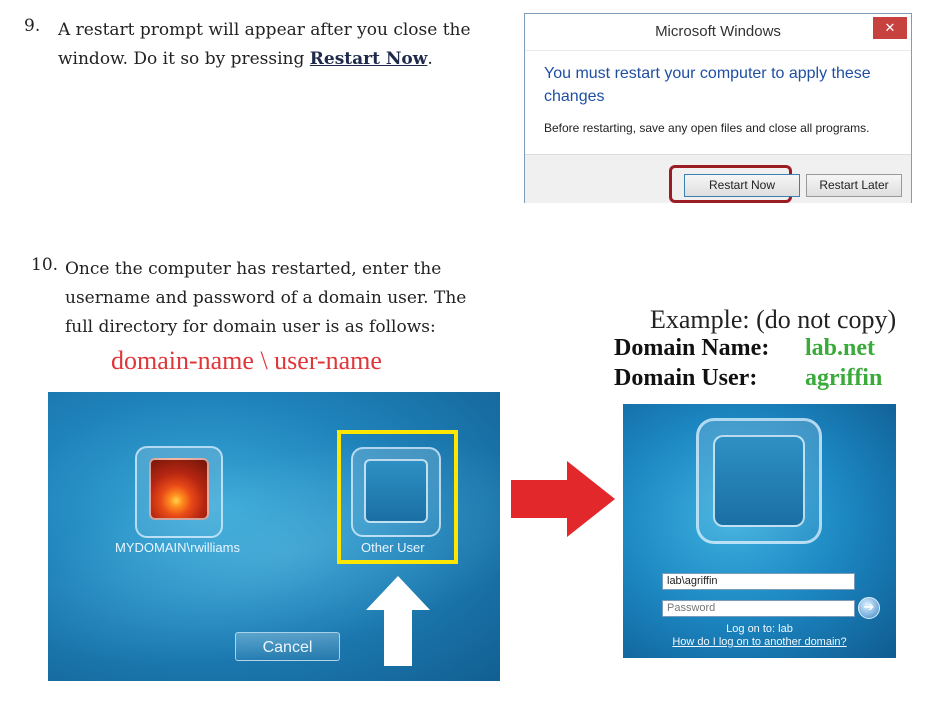 This screenshot has width=930, height=706. I want to click on domain-name-value: lab.net, so click(840, 348).